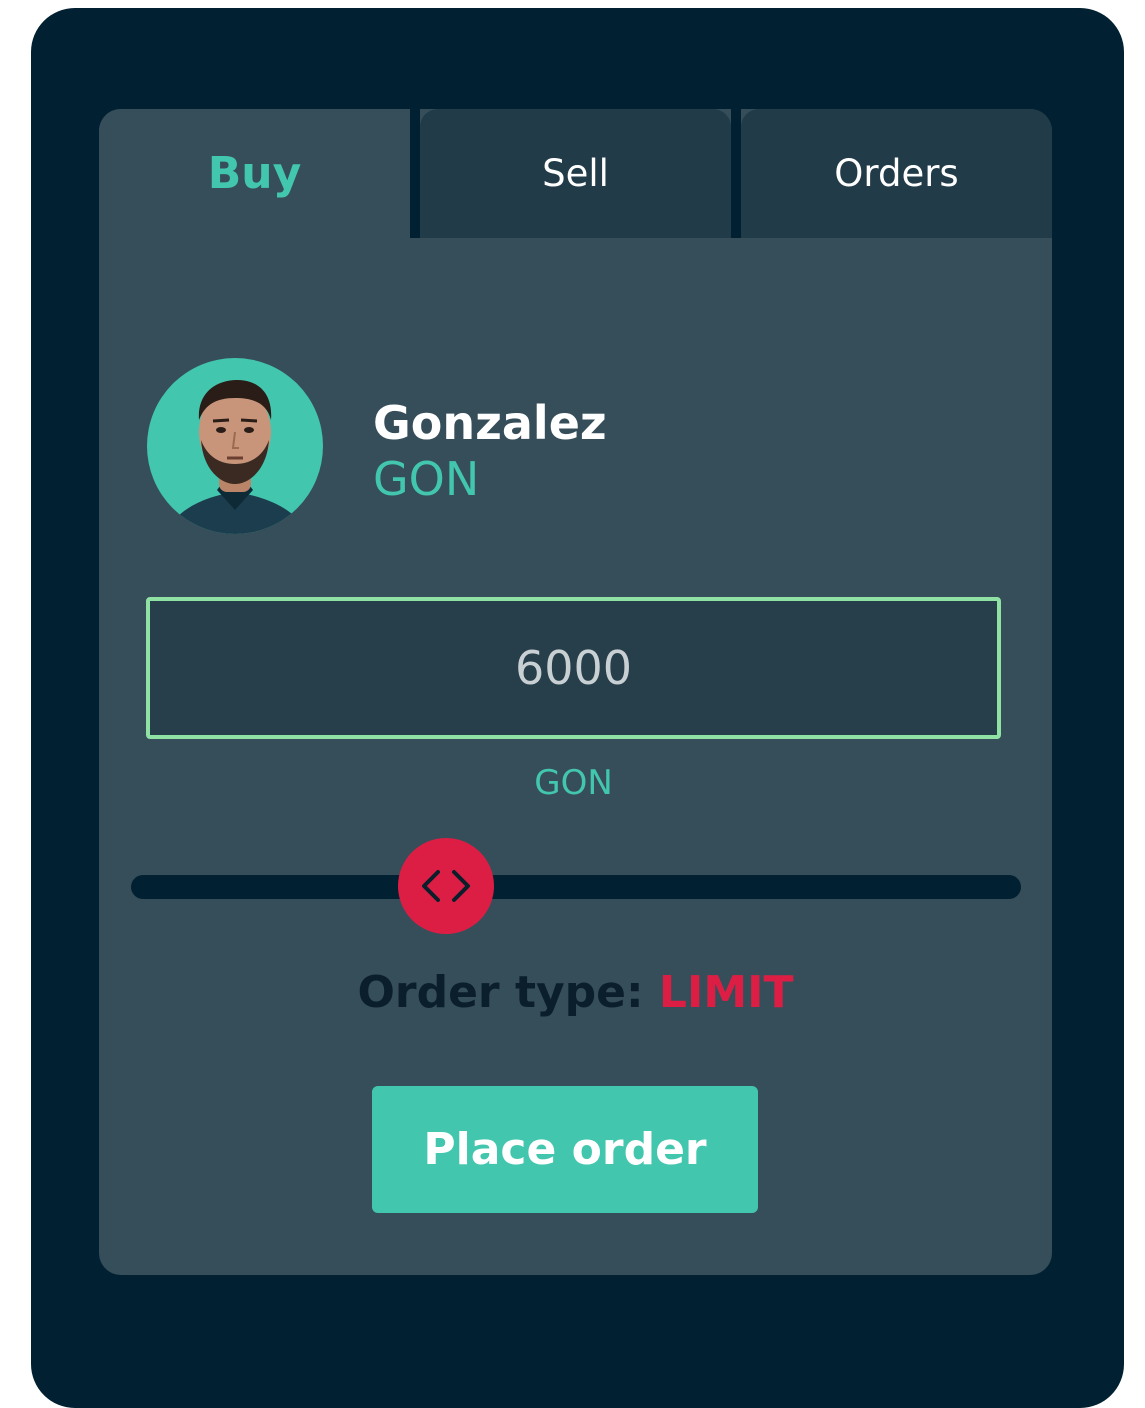 The width and height of the screenshot is (1145, 1408). Describe the element at coordinates (896, 173) in the screenshot. I see `tab-orders: Orders` at that location.